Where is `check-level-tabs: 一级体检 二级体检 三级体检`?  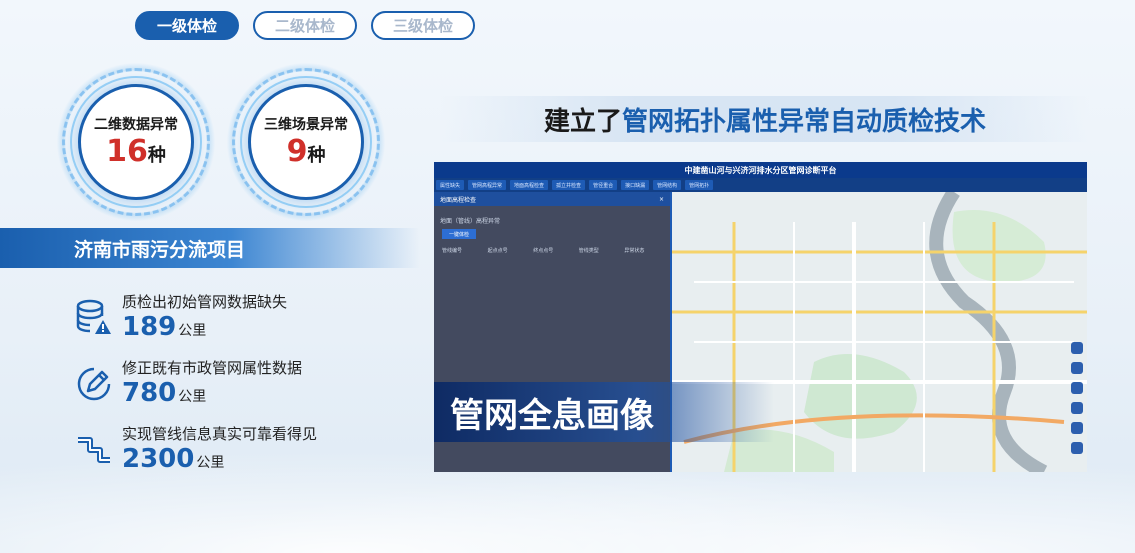
check-level-tabs: 一级体检 二级体检 三级体检 is located at coordinates (305, 25).